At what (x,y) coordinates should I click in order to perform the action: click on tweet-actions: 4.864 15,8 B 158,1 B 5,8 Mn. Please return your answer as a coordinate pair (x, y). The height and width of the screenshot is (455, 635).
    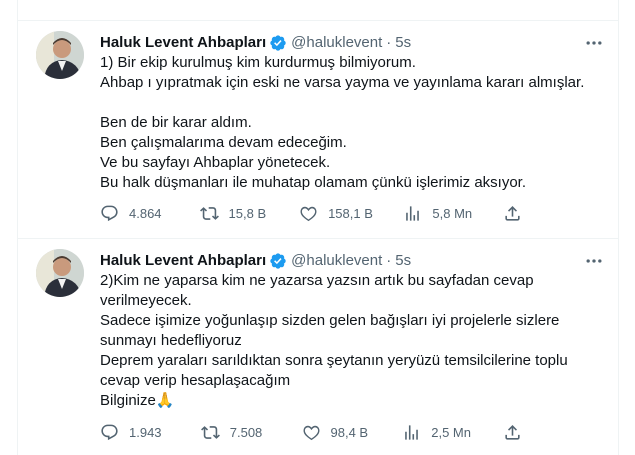
    Looking at the image, I should click on (316, 213).